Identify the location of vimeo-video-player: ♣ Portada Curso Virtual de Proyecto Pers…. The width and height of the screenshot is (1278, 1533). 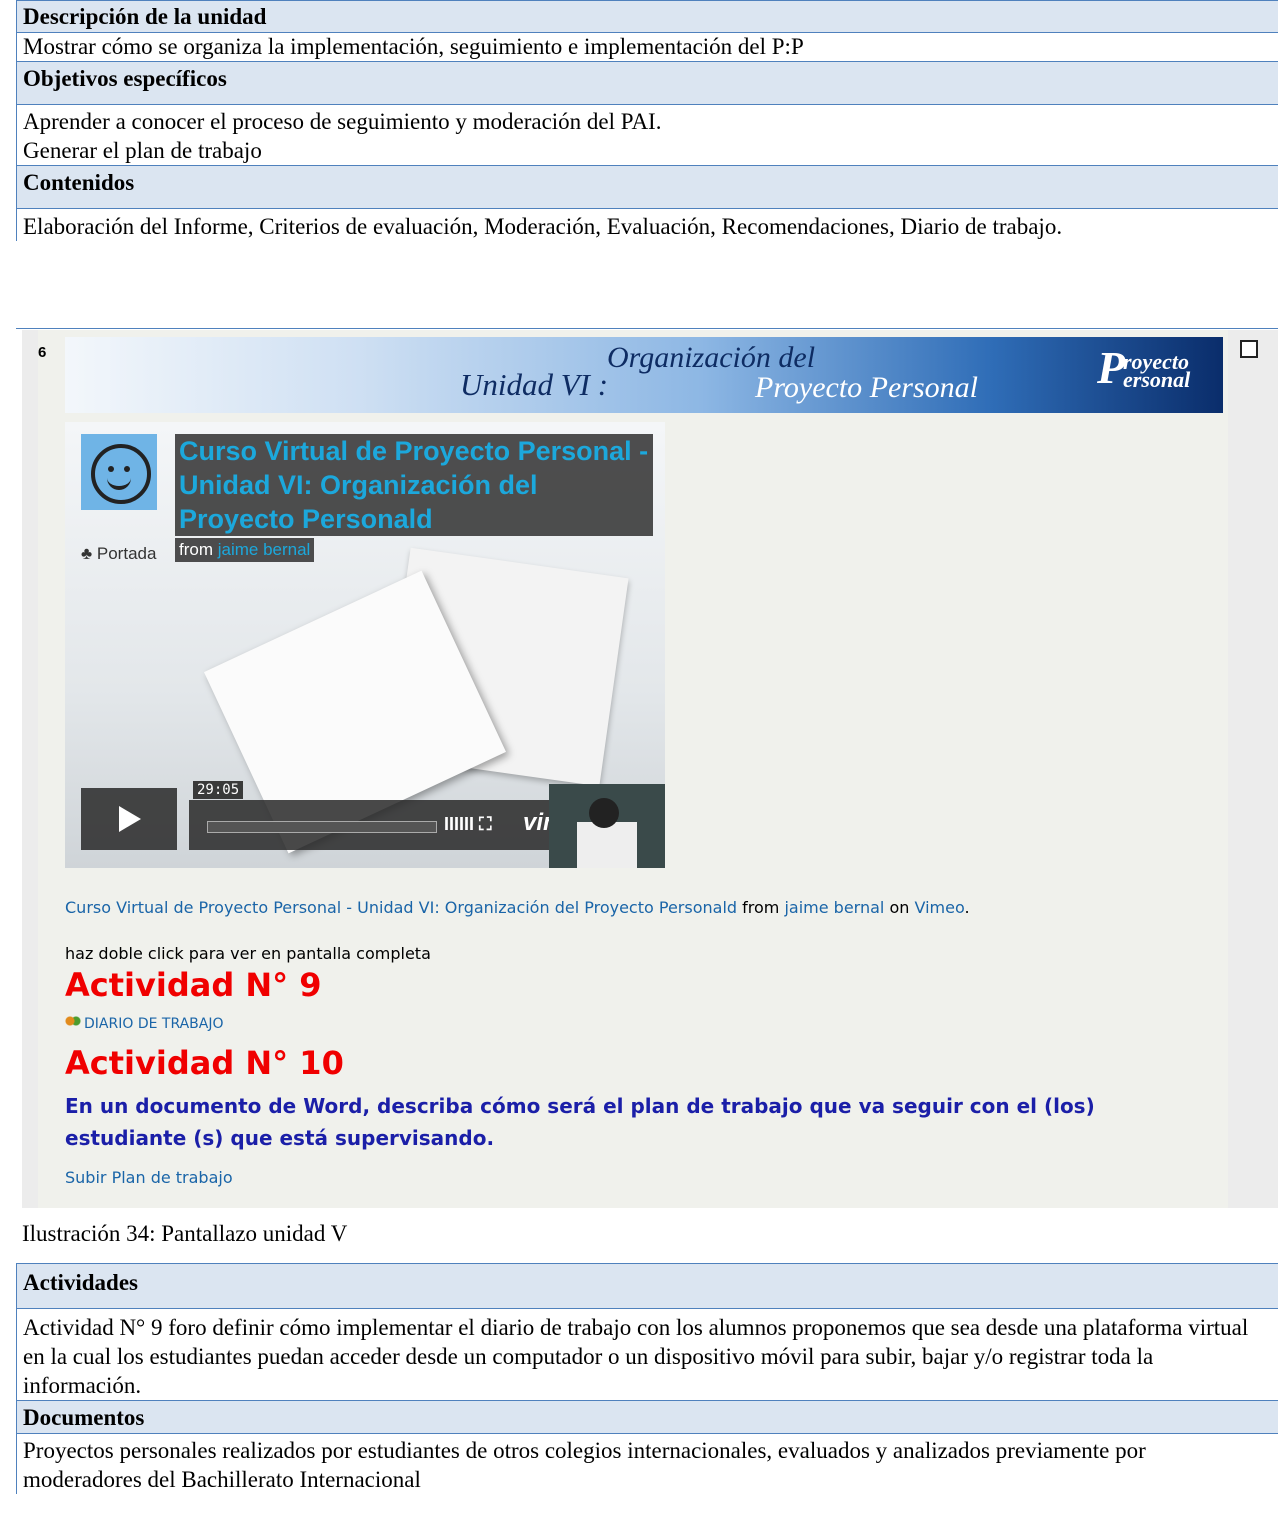
(365, 645).